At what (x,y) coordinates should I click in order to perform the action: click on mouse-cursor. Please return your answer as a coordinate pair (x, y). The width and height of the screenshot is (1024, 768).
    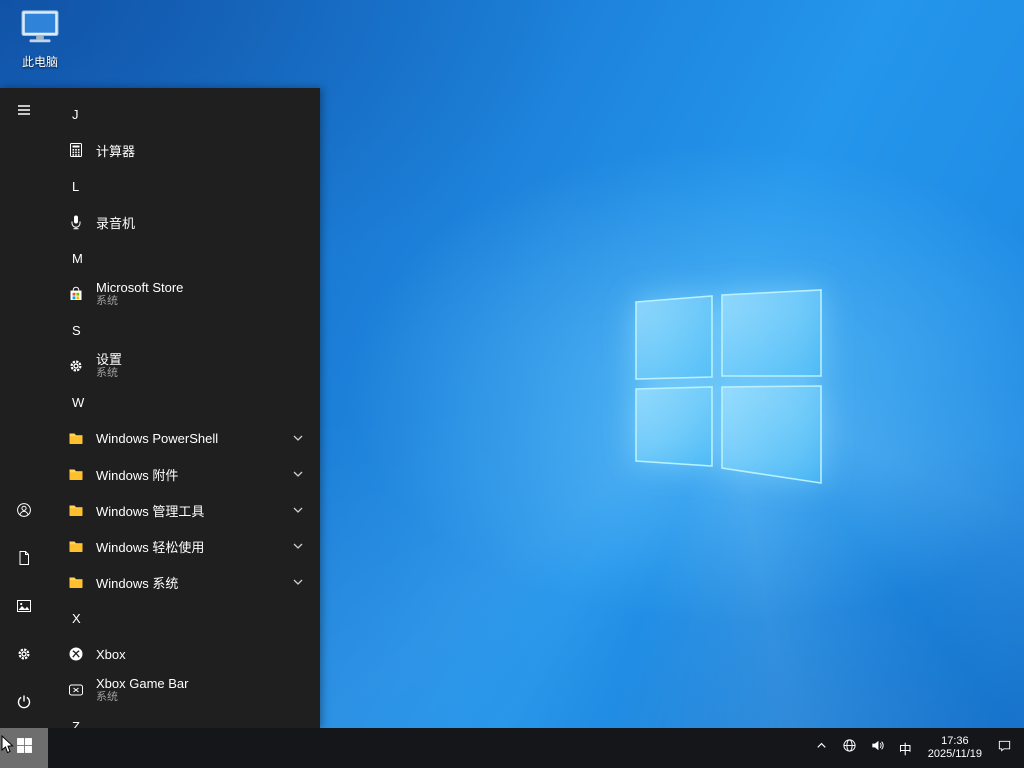
    Looking at the image, I should click on (8, 747).